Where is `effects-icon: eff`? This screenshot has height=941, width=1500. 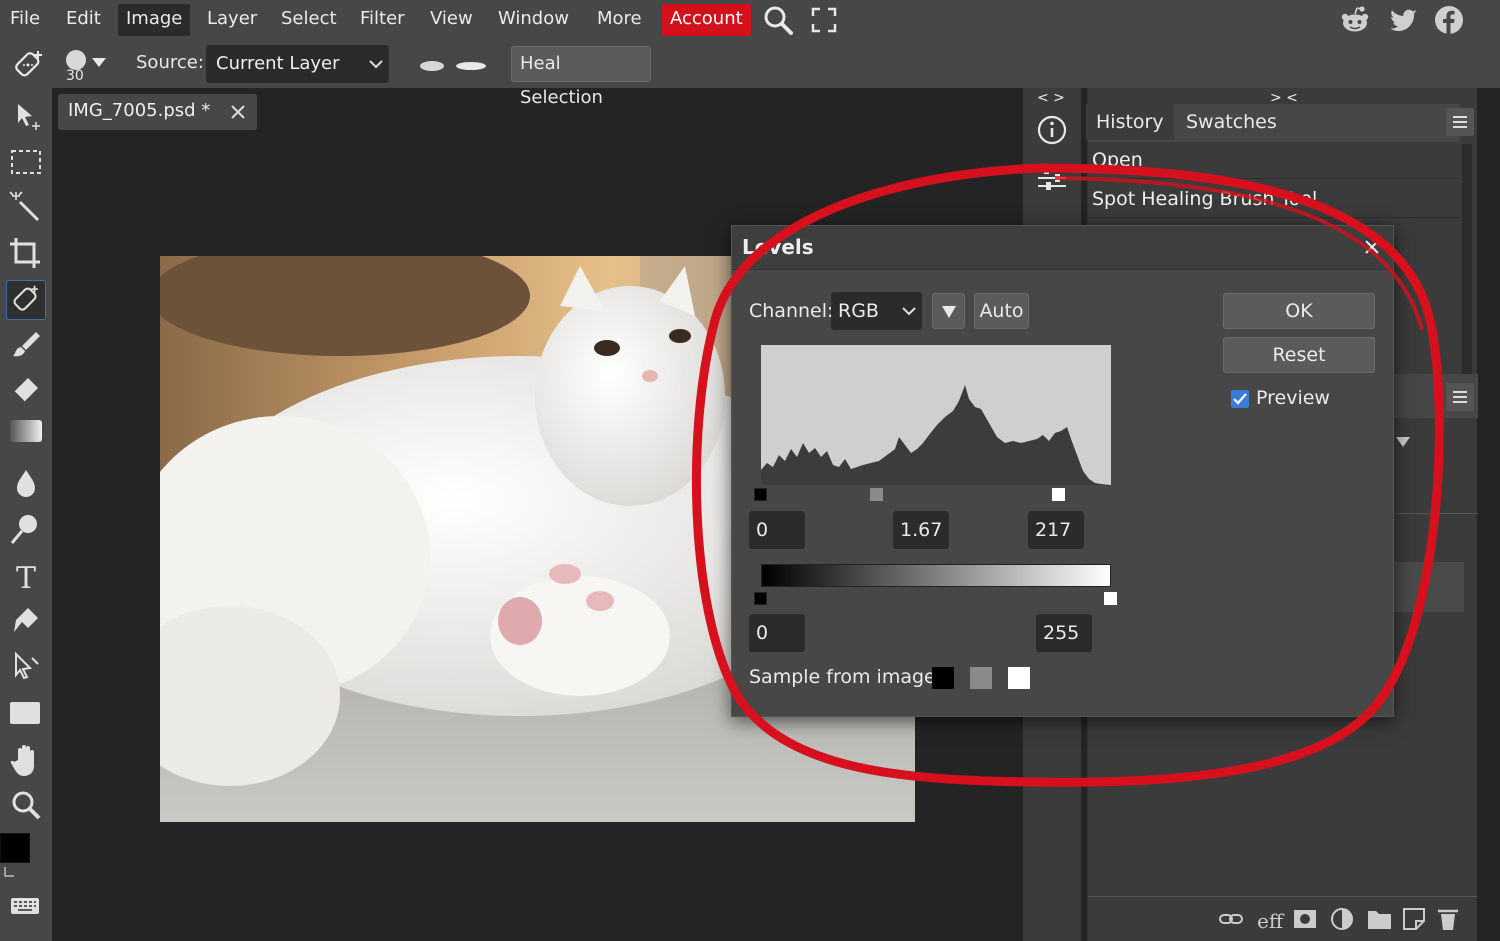
effects-icon: eff is located at coordinates (1271, 921).